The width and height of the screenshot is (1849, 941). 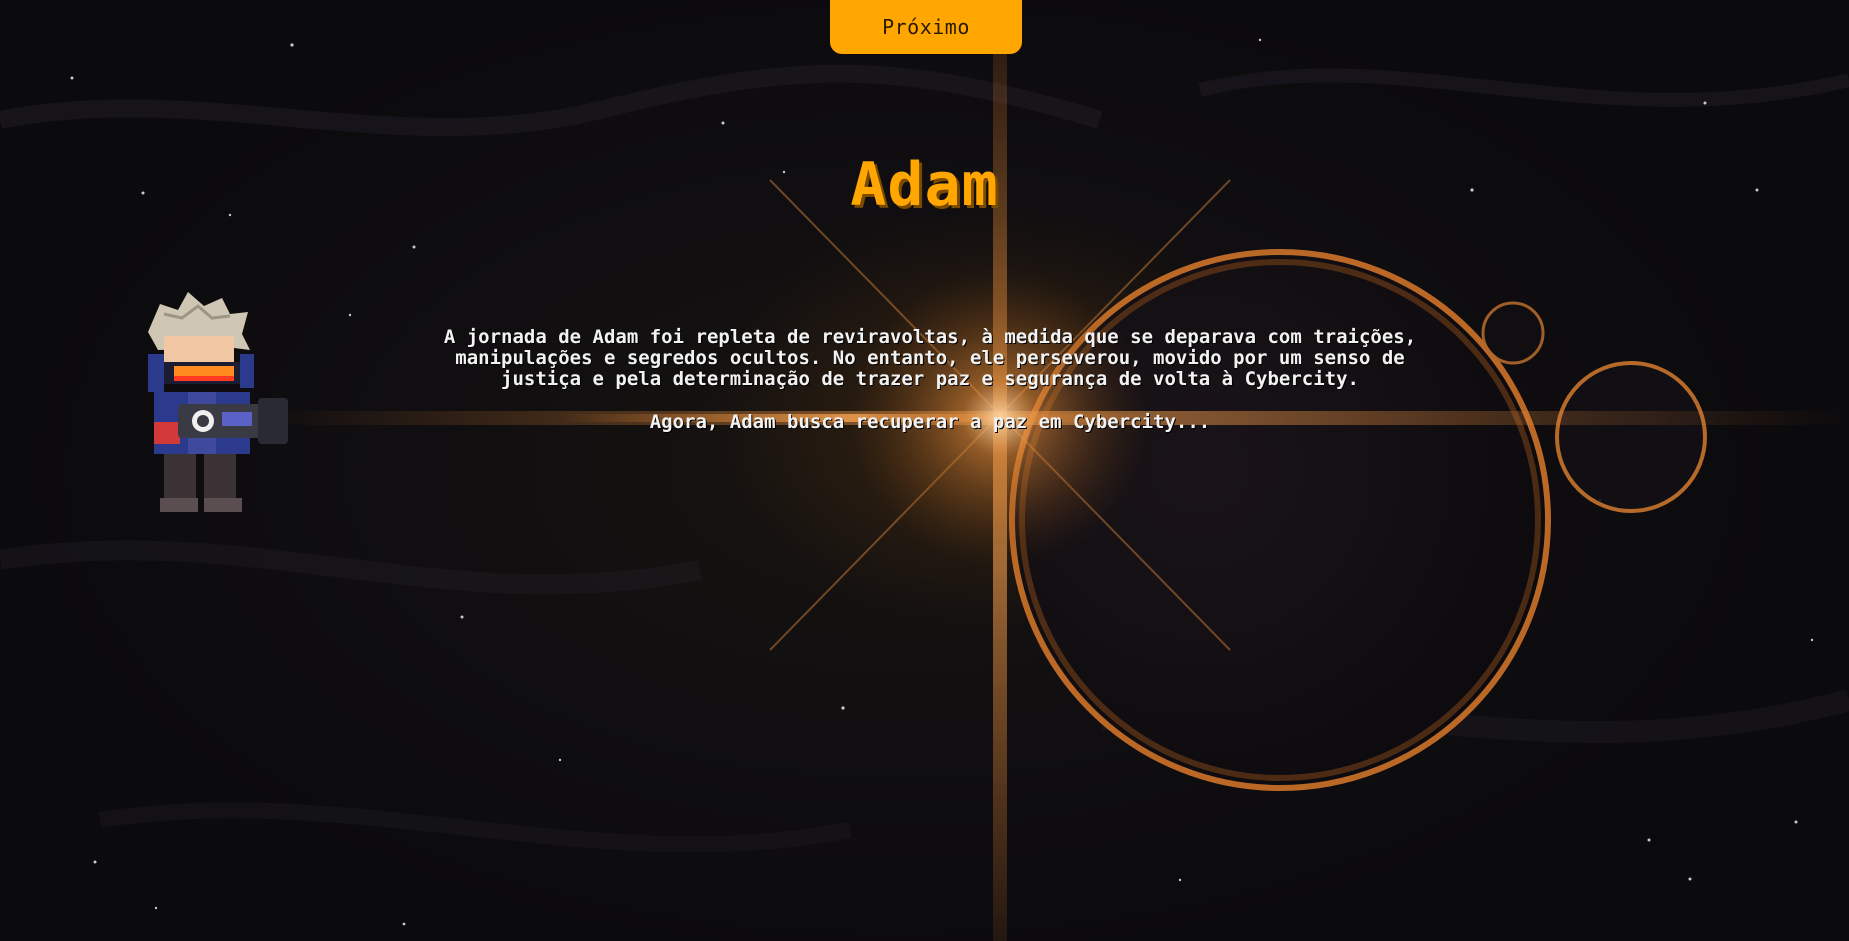 I want to click on character-name-title: Adam, so click(x=924, y=185).